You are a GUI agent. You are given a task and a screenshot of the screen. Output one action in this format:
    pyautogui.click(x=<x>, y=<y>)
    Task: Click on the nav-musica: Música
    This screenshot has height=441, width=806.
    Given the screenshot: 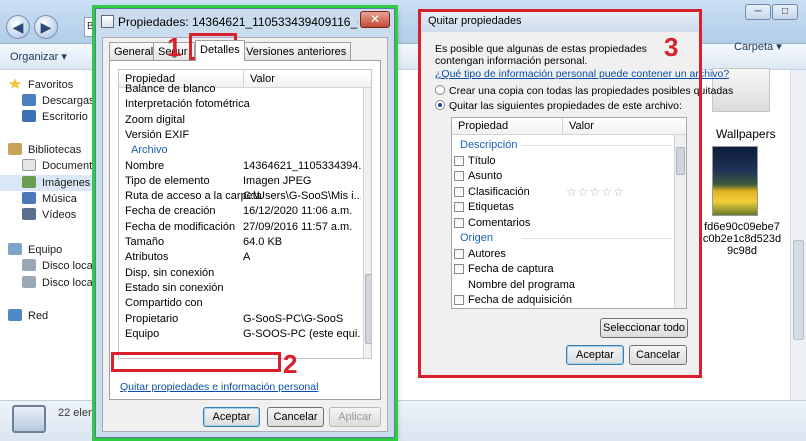 What is the action you would take?
    pyautogui.click(x=49, y=199)
    